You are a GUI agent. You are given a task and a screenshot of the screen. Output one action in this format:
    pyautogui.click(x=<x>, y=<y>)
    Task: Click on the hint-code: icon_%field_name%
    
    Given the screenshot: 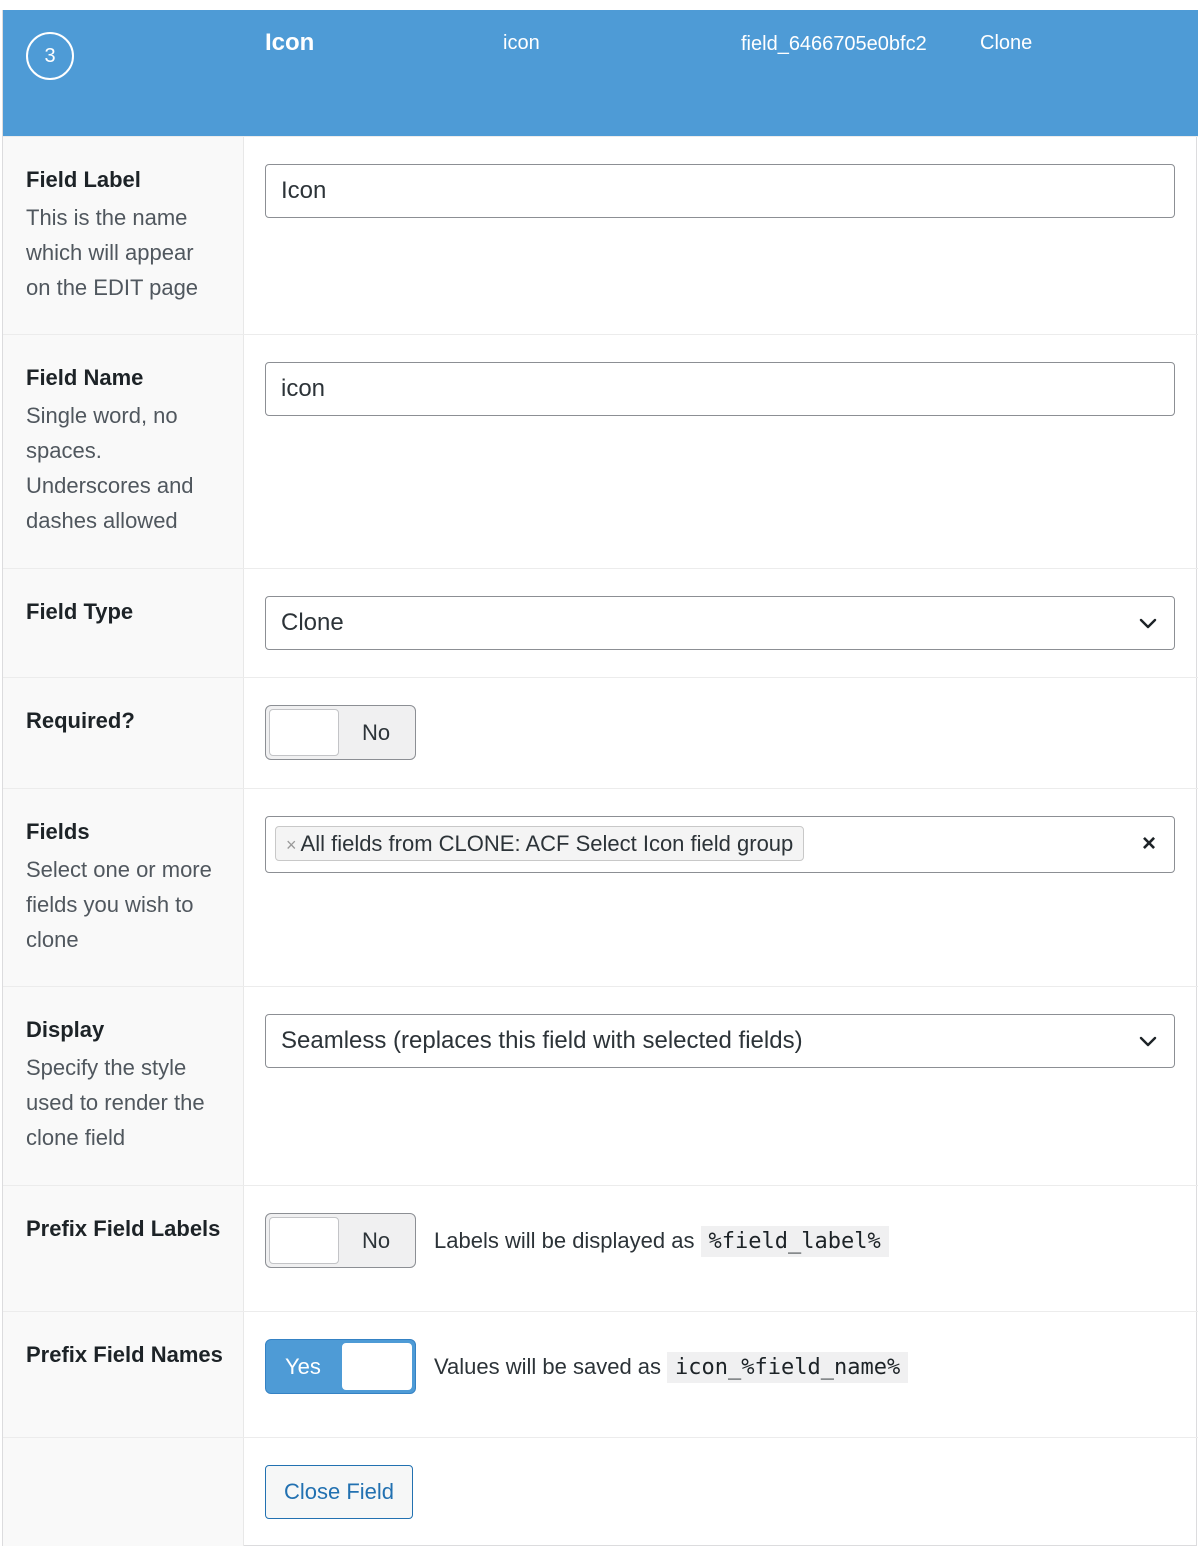 What is the action you would take?
    pyautogui.click(x=788, y=1367)
    